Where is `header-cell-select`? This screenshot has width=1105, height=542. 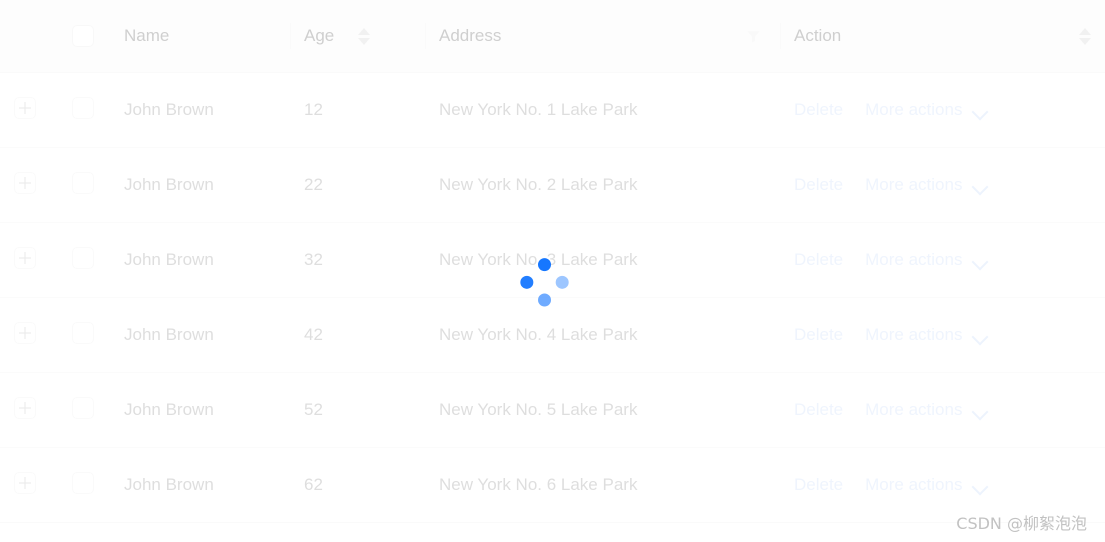
header-cell-select is located at coordinates (84, 36).